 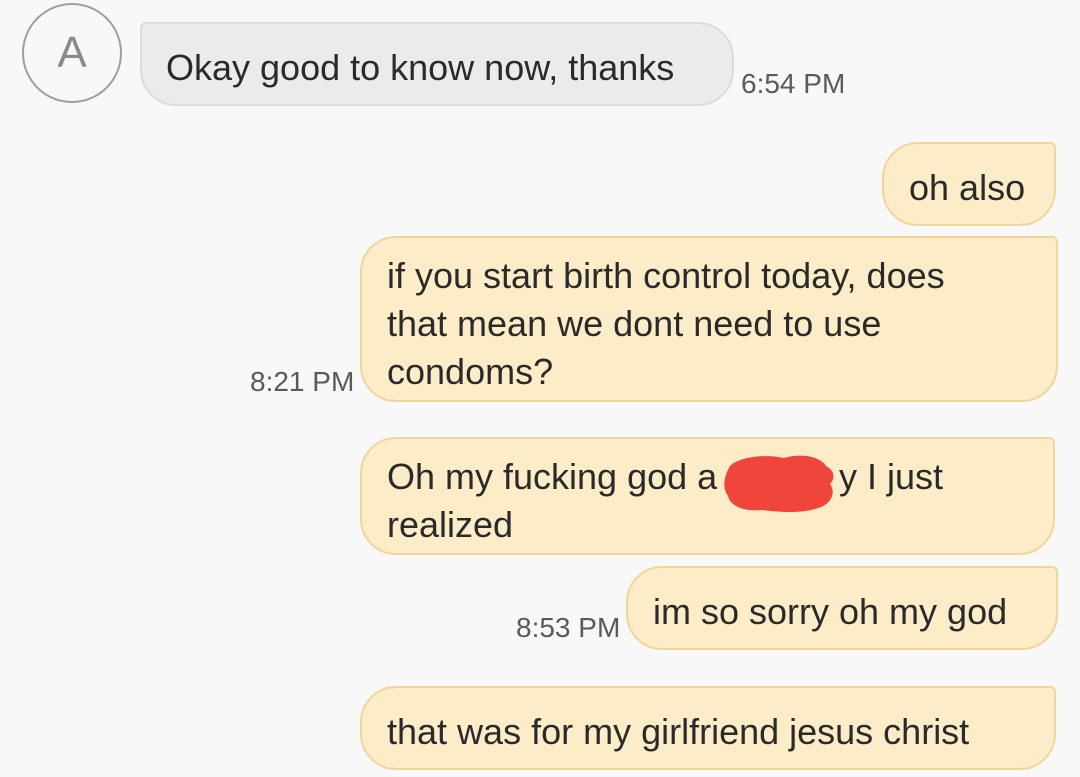 I want to click on message-bubble-outgoing: oh also, so click(x=969, y=184).